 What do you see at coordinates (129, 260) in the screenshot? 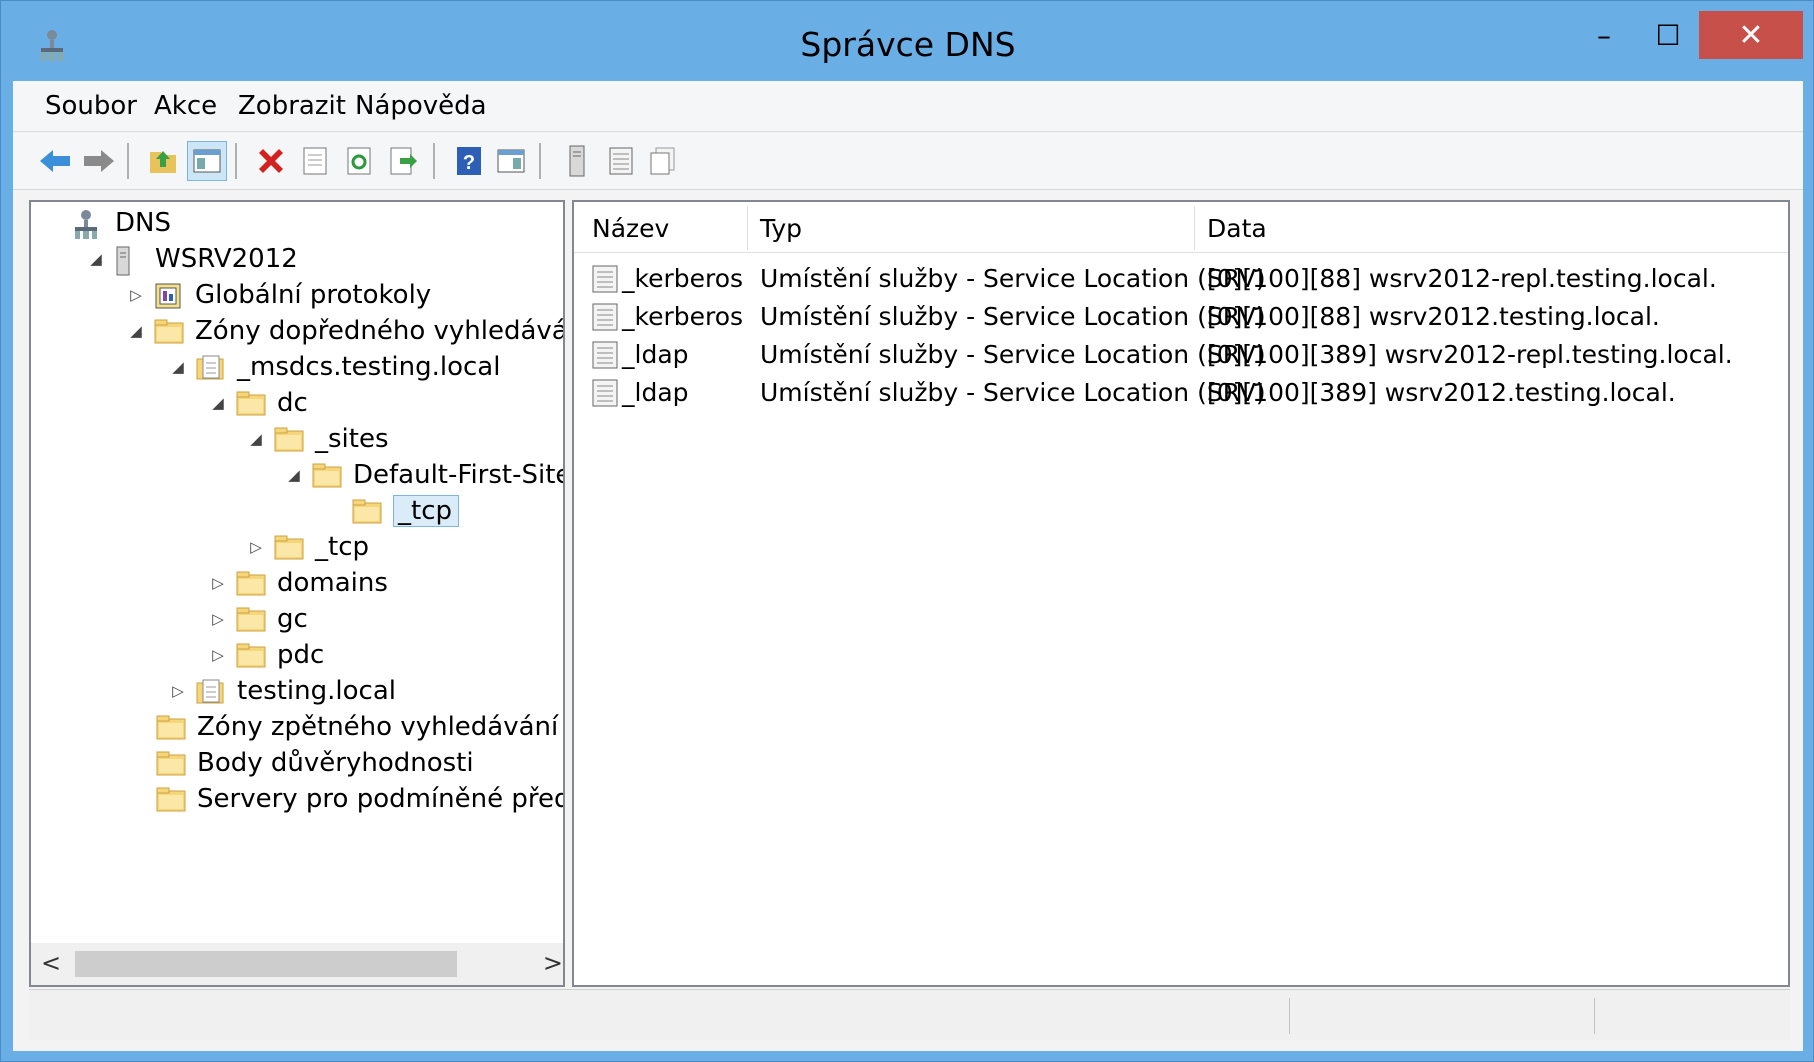
I see `server-icon` at bounding box center [129, 260].